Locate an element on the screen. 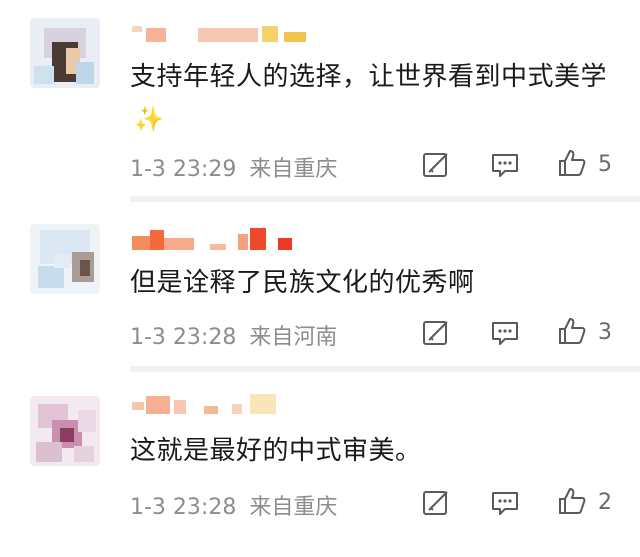 The width and height of the screenshot is (640, 557). comment-text: 但是诠释了民族文化的优秀啊 is located at coordinates (302, 283).